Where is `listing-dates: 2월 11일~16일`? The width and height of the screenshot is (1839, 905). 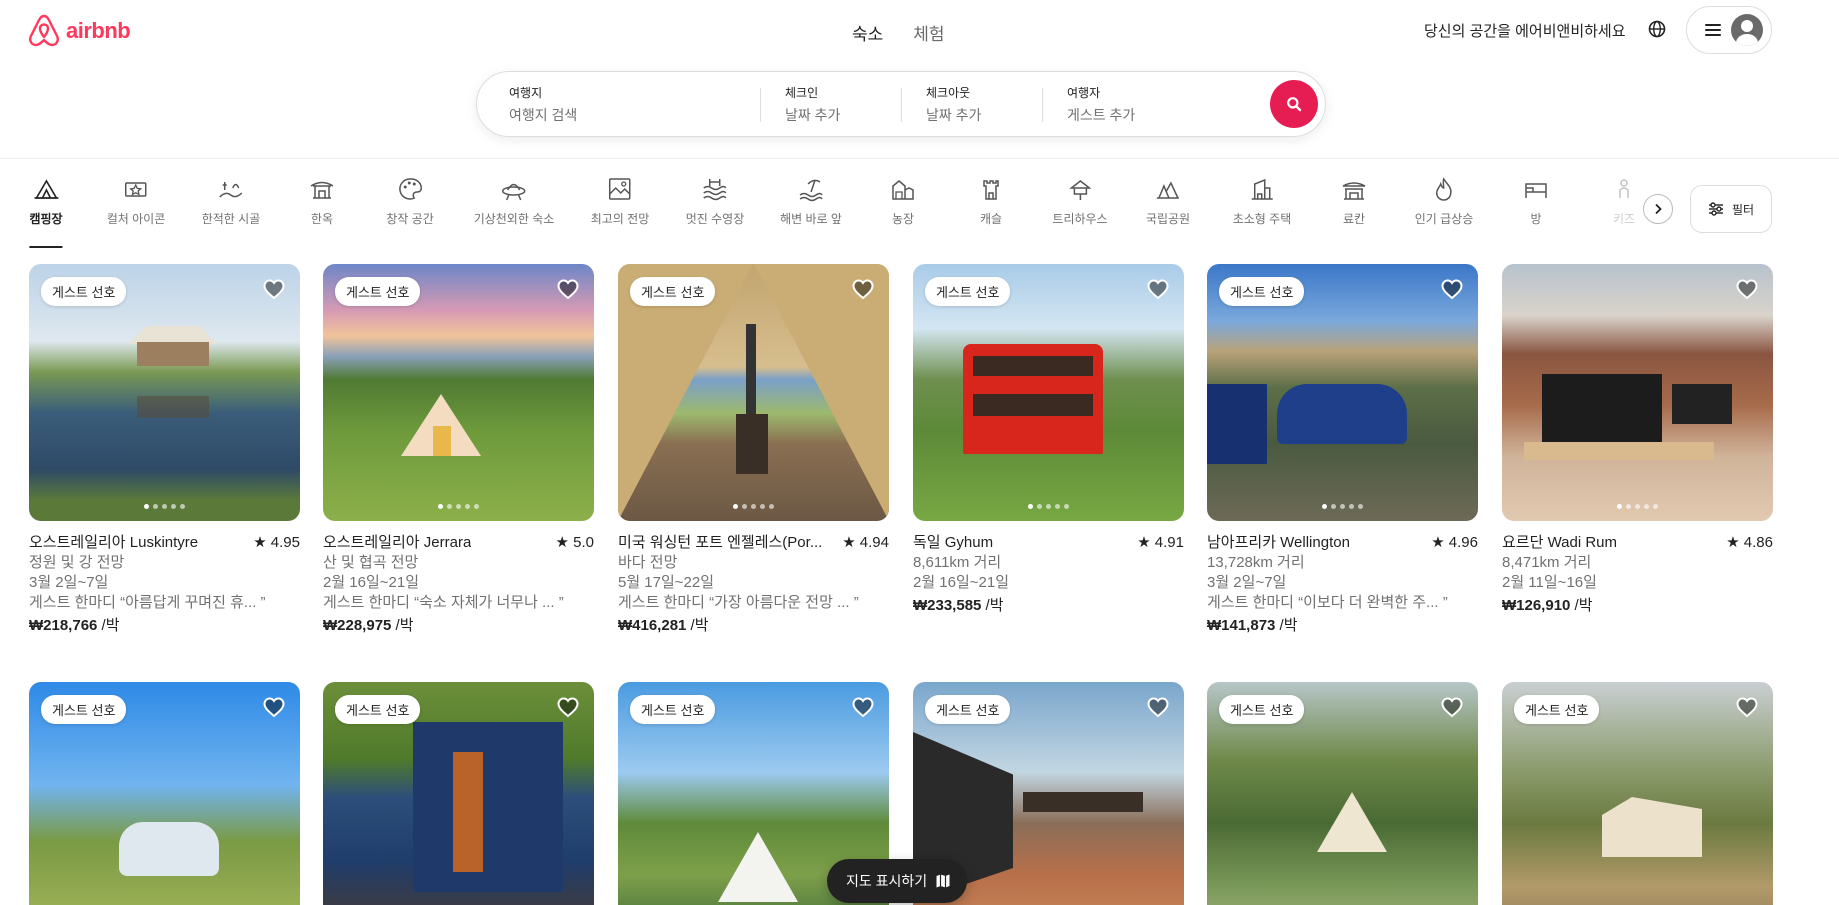 listing-dates: 2월 11일~16일 is located at coordinates (1549, 582).